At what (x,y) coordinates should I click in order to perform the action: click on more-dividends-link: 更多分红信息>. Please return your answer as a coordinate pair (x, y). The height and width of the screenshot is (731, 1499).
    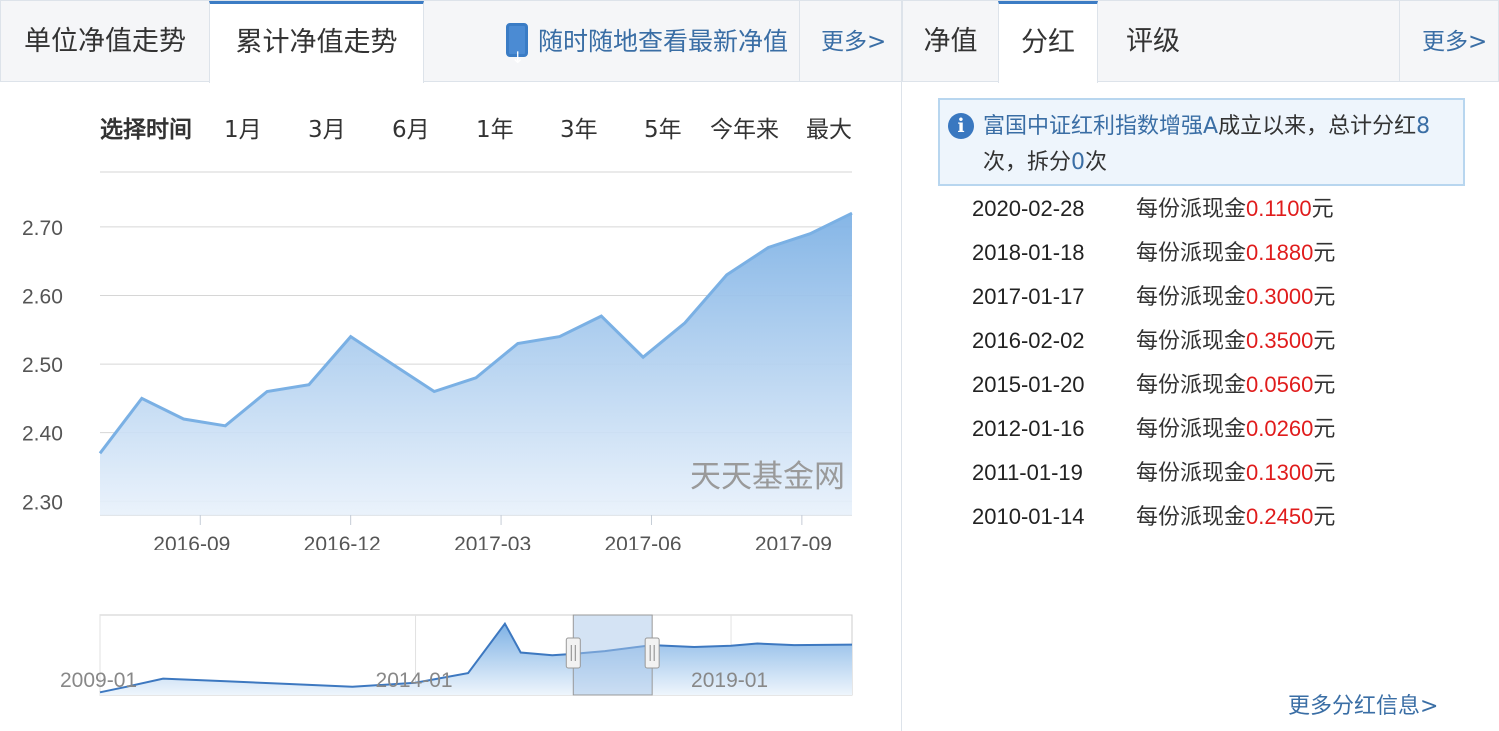
    Looking at the image, I should click on (1363, 704).